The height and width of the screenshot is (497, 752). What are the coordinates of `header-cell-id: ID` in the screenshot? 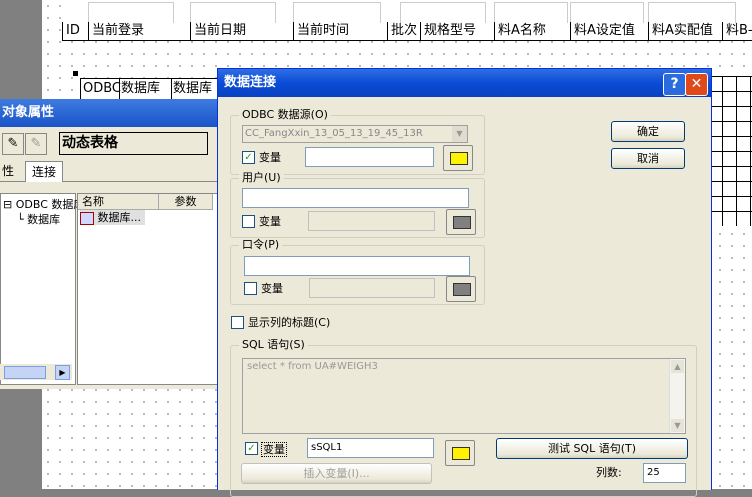 It's located at (71, 31).